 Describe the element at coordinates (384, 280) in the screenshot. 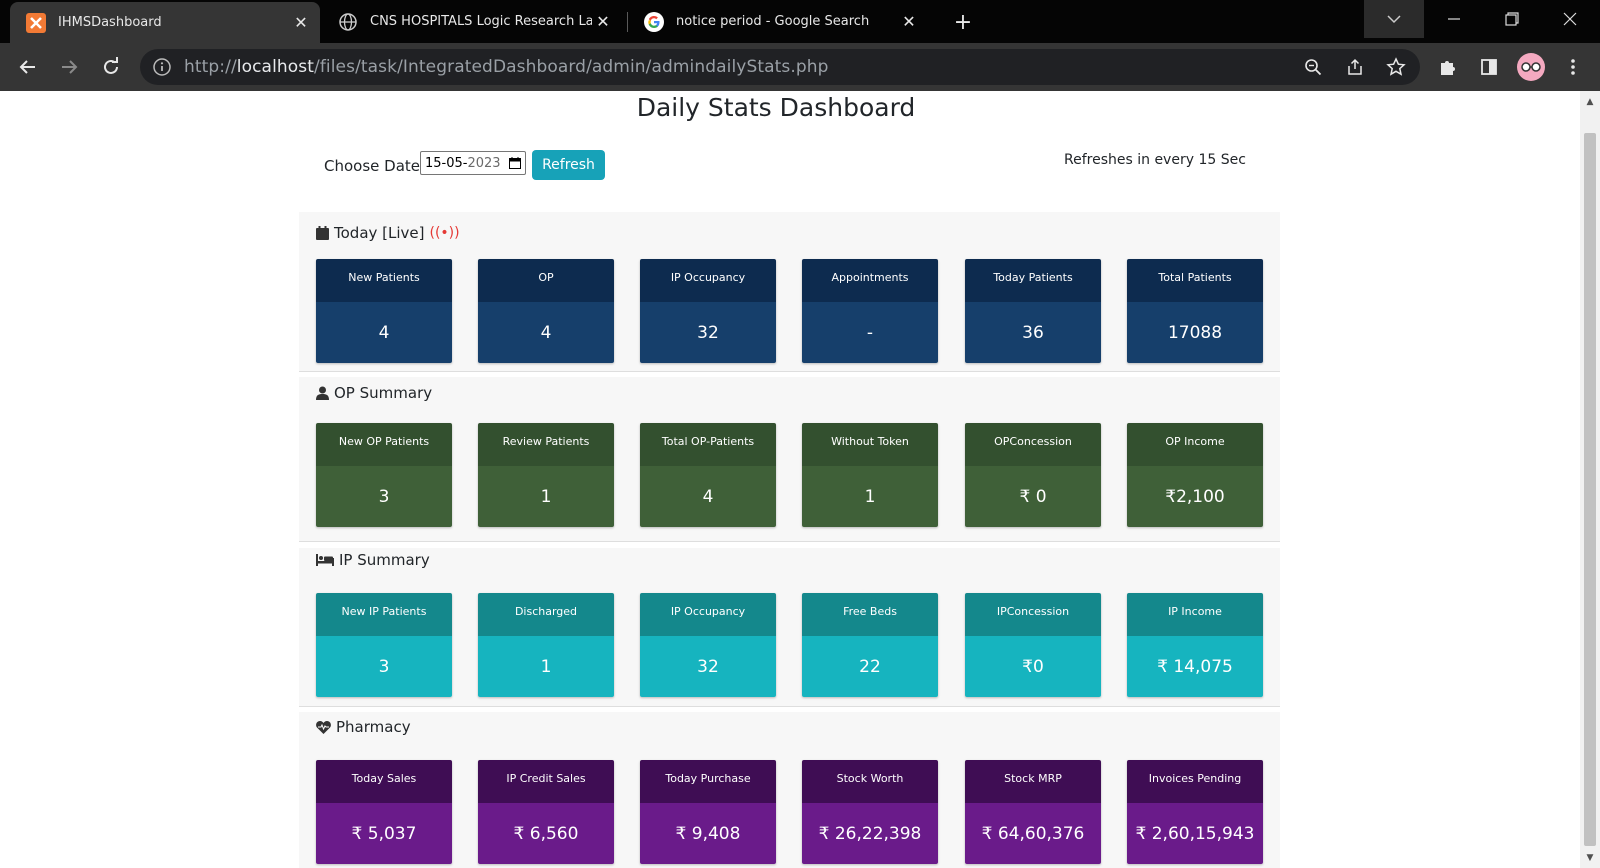

I see `stat-card-label: New Patients` at that location.